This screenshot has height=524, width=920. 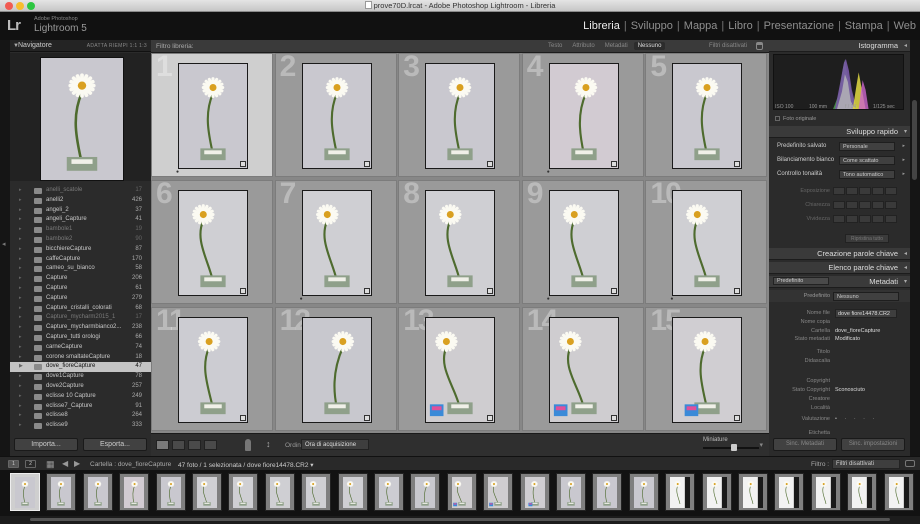 I want to click on filmstrip-source: Cartella : dove_fioreCapture, so click(x=130, y=464).